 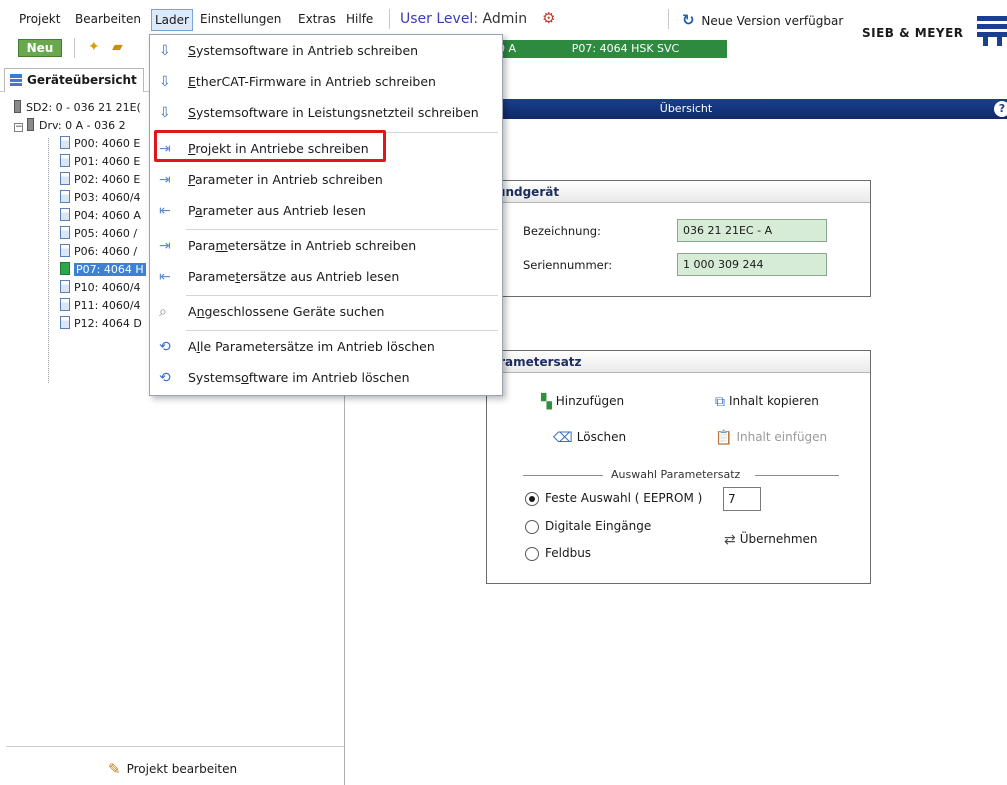 I want to click on tree-item-label: P01: 4060 E, so click(x=107, y=161).